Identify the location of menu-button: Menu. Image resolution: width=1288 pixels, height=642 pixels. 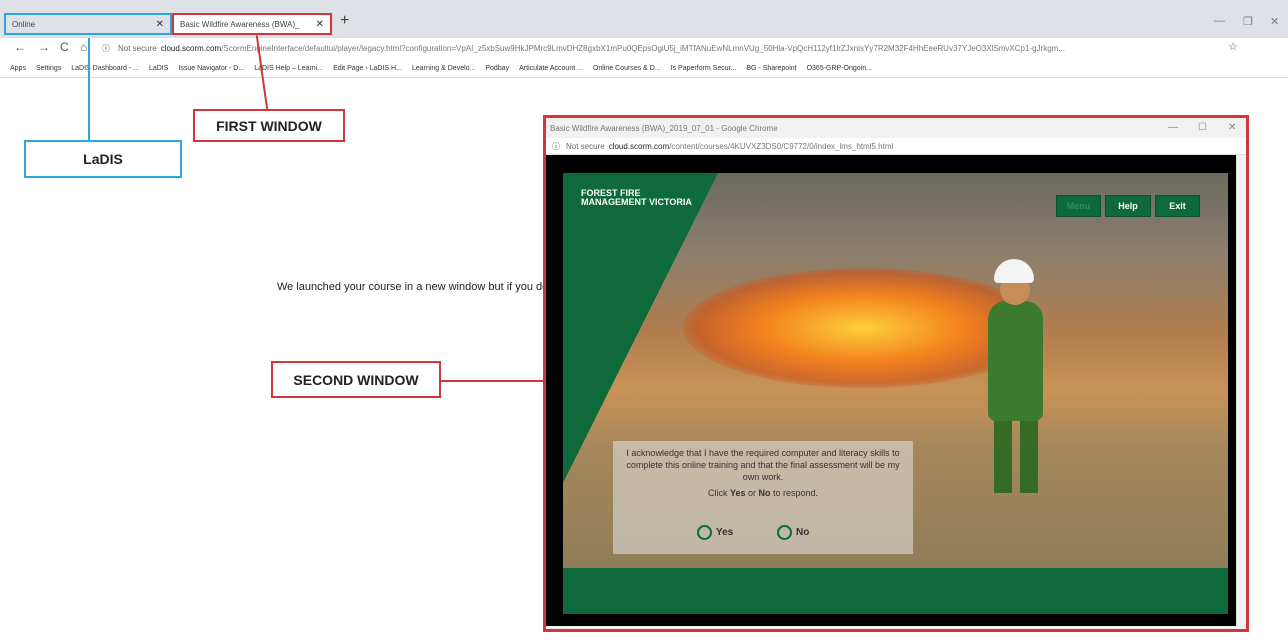
(1078, 206).